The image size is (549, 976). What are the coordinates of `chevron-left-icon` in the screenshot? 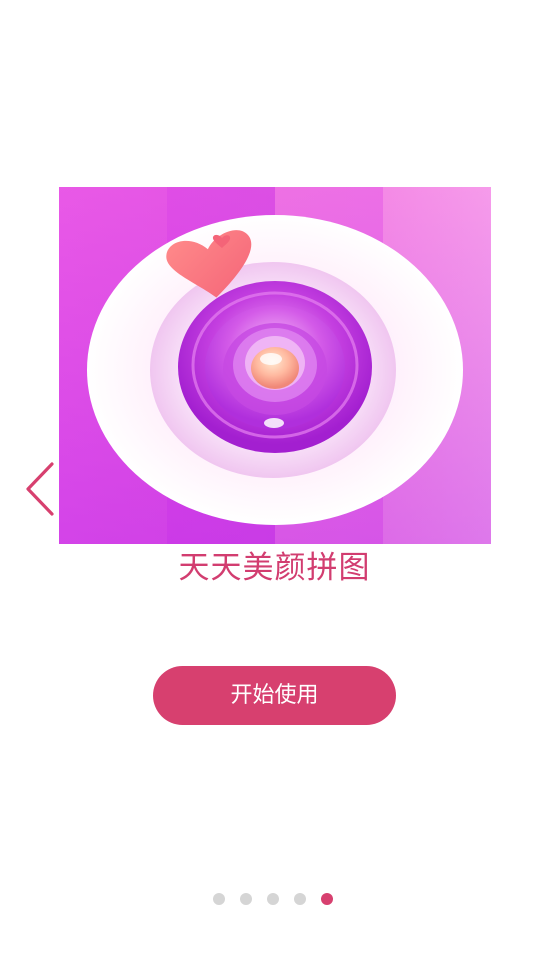 It's located at (40, 489).